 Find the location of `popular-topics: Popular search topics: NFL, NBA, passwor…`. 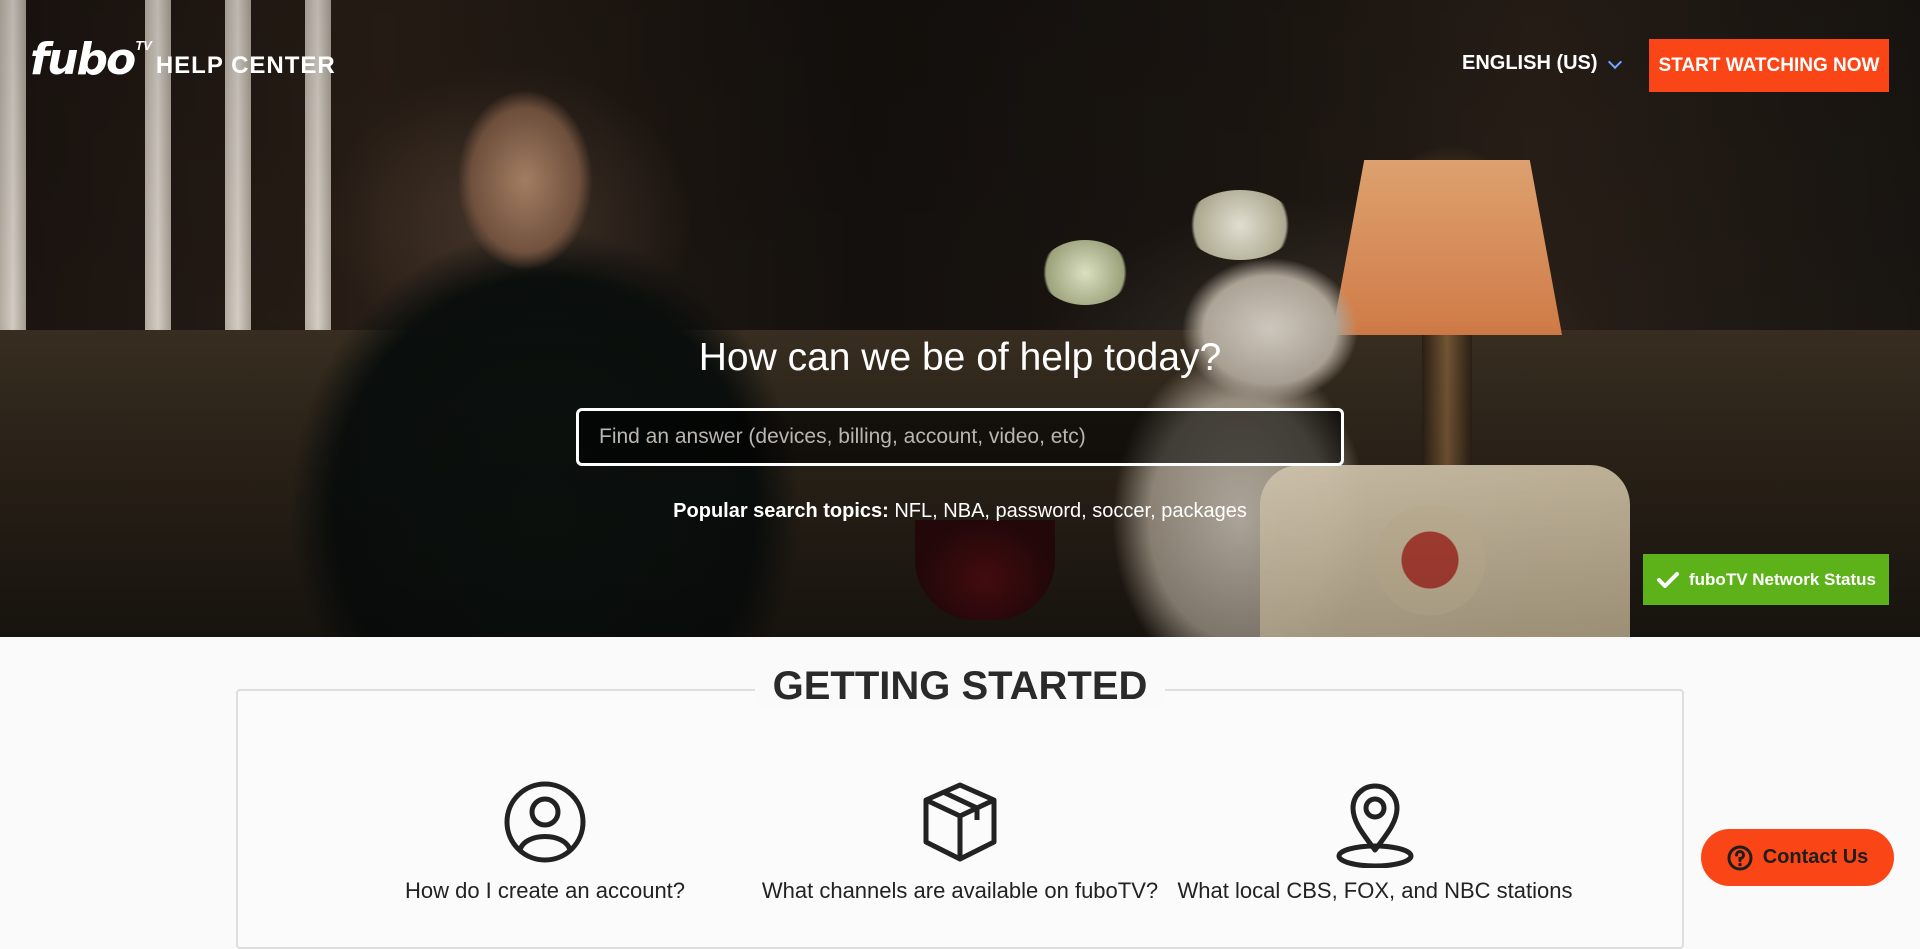

popular-topics: Popular search topics: NFL, NBA, passwor… is located at coordinates (960, 511).